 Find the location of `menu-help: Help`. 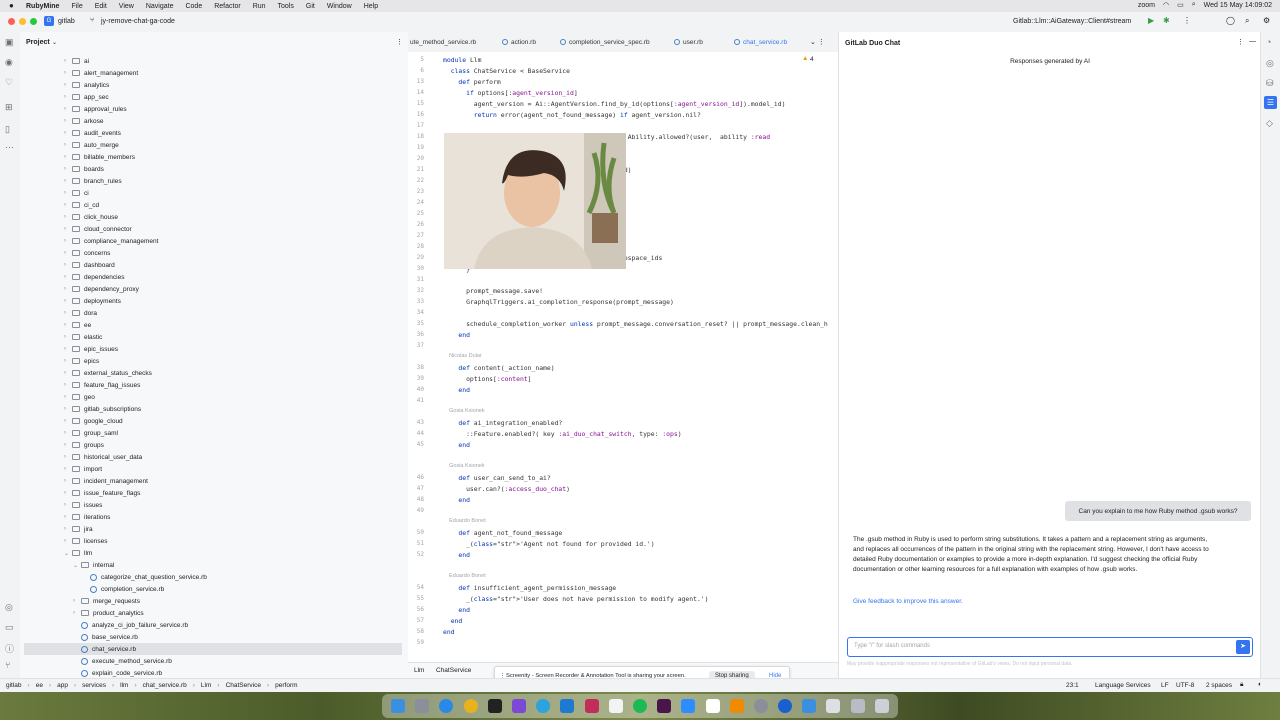

menu-help: Help is located at coordinates (371, 6).